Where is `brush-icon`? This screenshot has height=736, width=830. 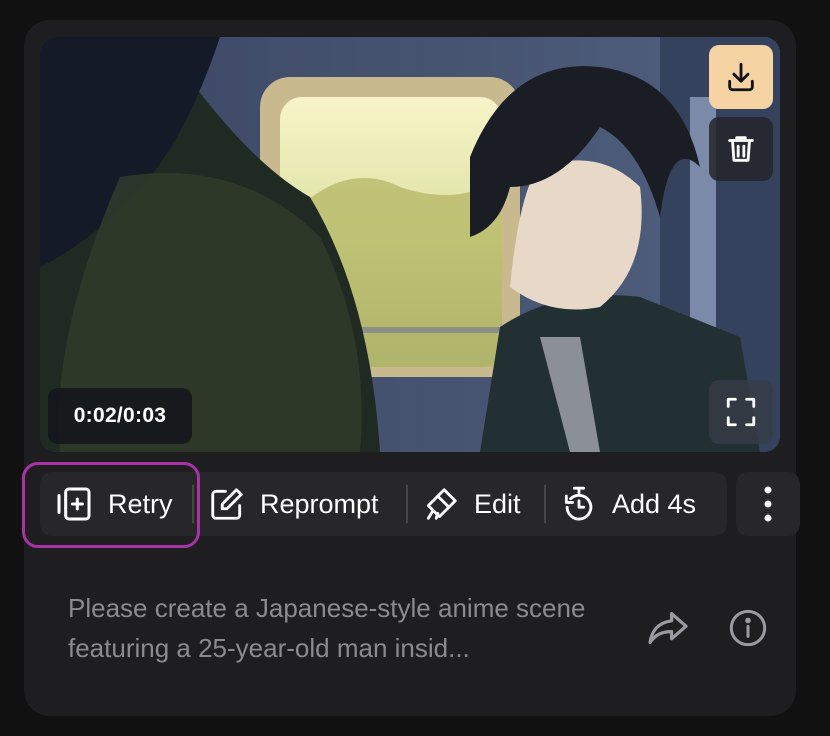 brush-icon is located at coordinates (441, 504).